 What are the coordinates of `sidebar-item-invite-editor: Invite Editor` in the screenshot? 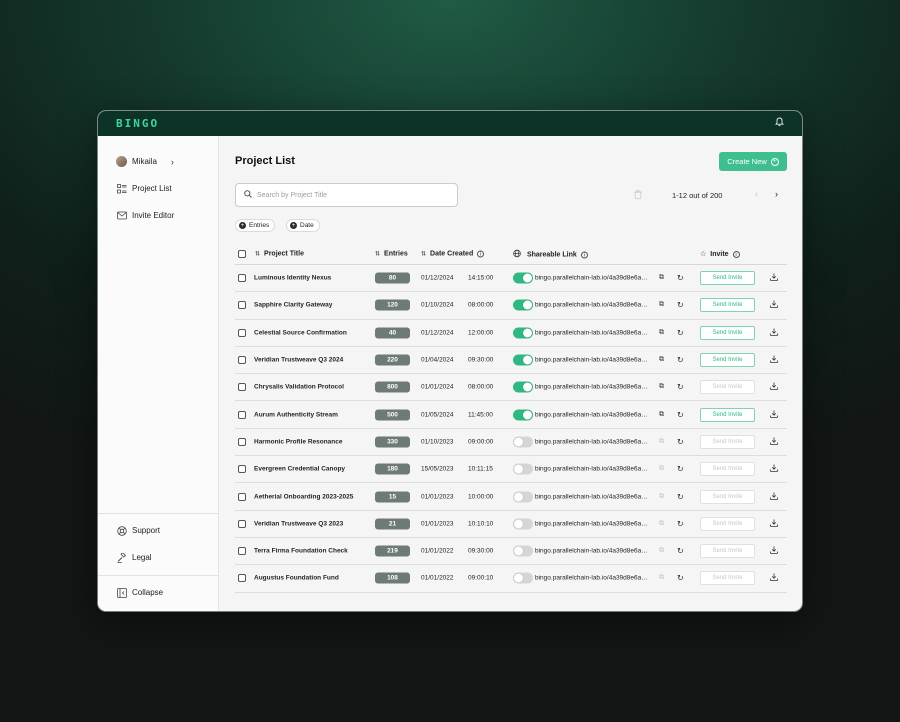 It's located at (145, 215).